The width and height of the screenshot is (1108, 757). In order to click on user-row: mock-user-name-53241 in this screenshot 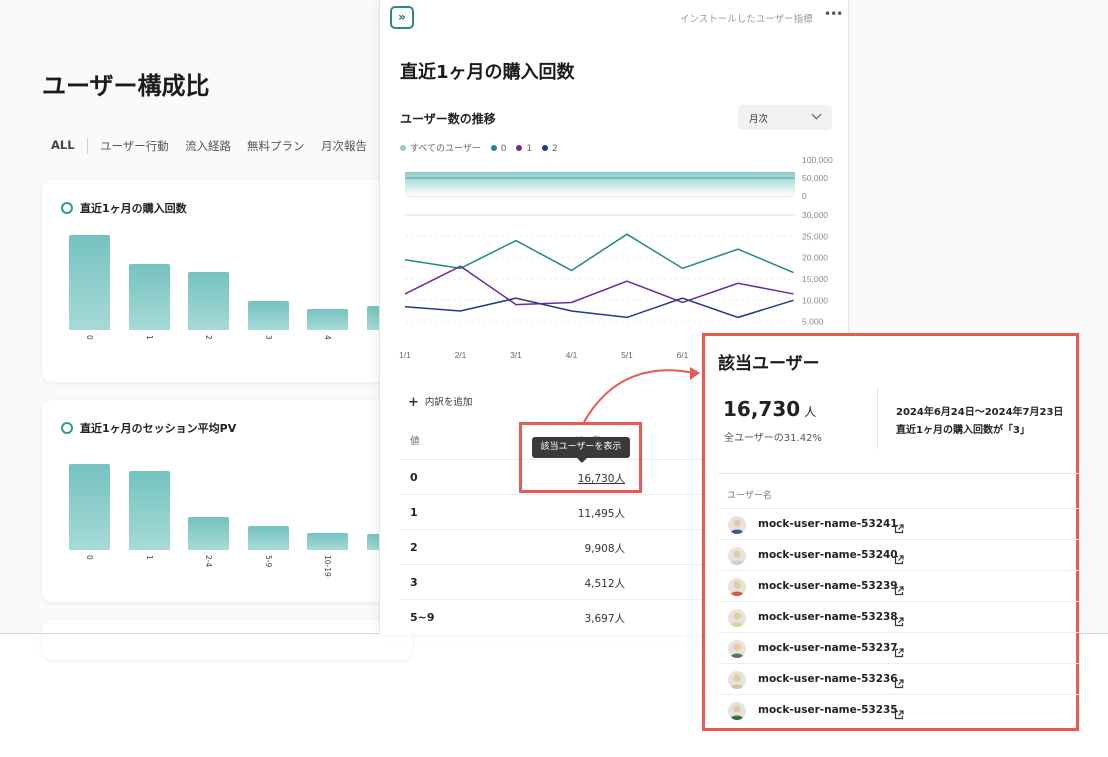, I will do `click(898, 523)`.